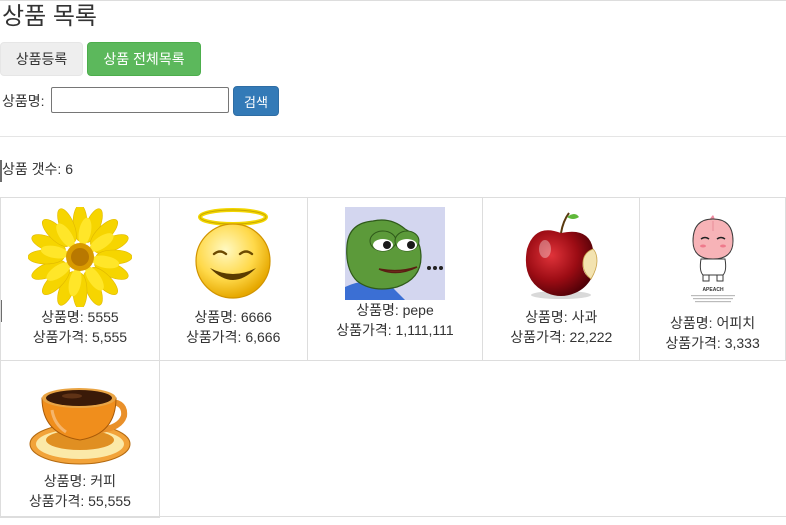 The image size is (786, 525). What do you see at coordinates (561, 336) in the screenshot?
I see `product-price: 상품가격: 22,222` at bounding box center [561, 336].